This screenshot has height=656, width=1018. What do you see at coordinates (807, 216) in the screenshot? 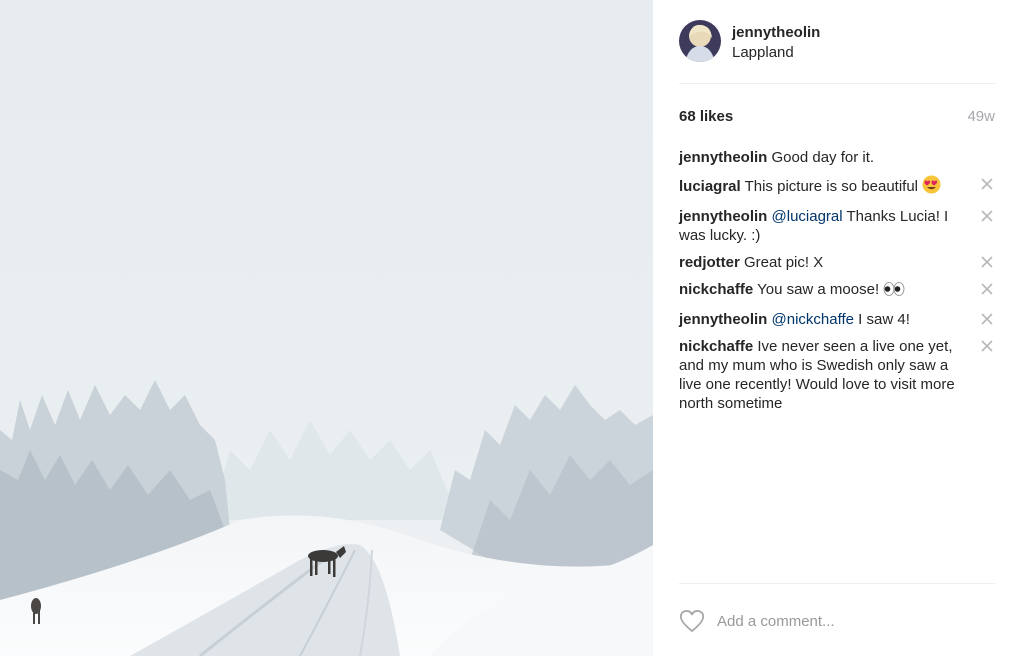
I see `comment-mention: @luciagral` at bounding box center [807, 216].